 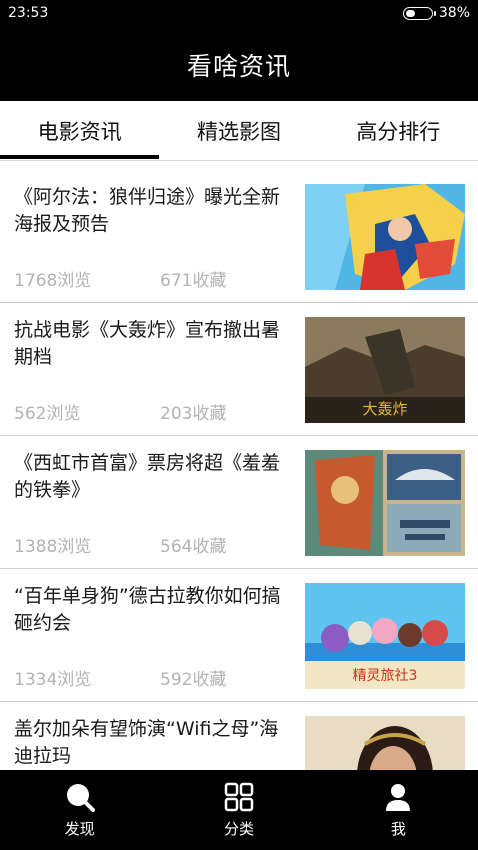 I want to click on favorite-count: 671收藏, so click(x=193, y=281).